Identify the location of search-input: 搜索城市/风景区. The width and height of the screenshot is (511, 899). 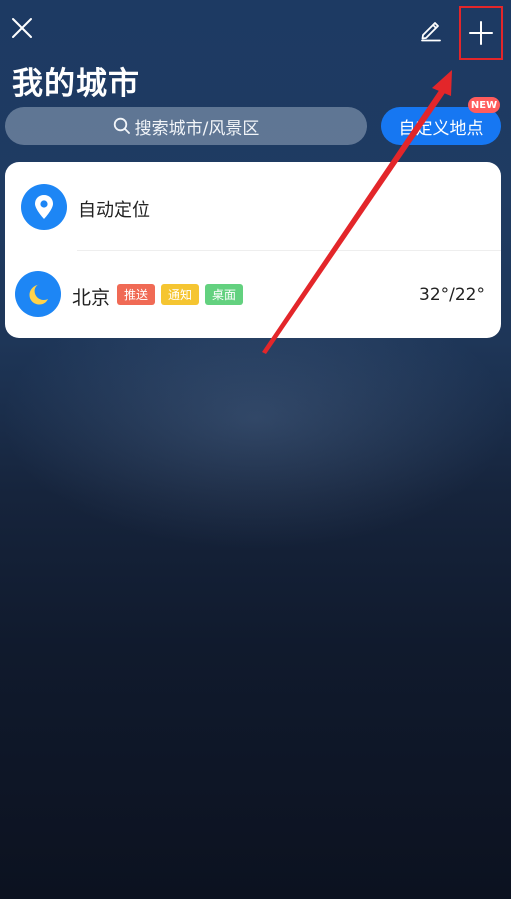
(186, 126).